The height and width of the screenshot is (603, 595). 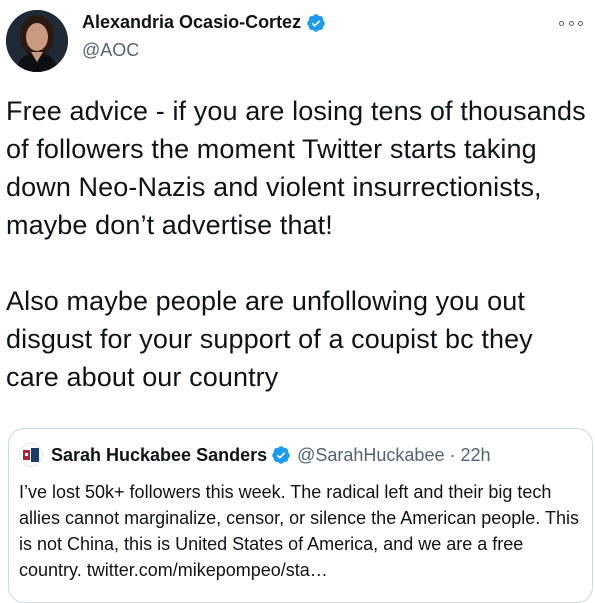 What do you see at coordinates (191, 22) in the screenshot?
I see `author-name: Alexandria Ocasio-Cortez` at bounding box center [191, 22].